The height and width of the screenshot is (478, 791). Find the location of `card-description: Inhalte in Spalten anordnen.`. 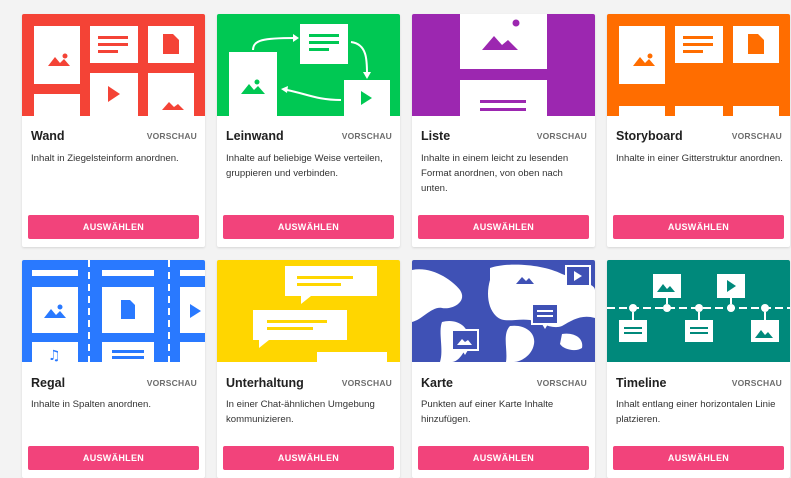

card-description: Inhalte in Spalten anordnen. is located at coordinates (91, 404).